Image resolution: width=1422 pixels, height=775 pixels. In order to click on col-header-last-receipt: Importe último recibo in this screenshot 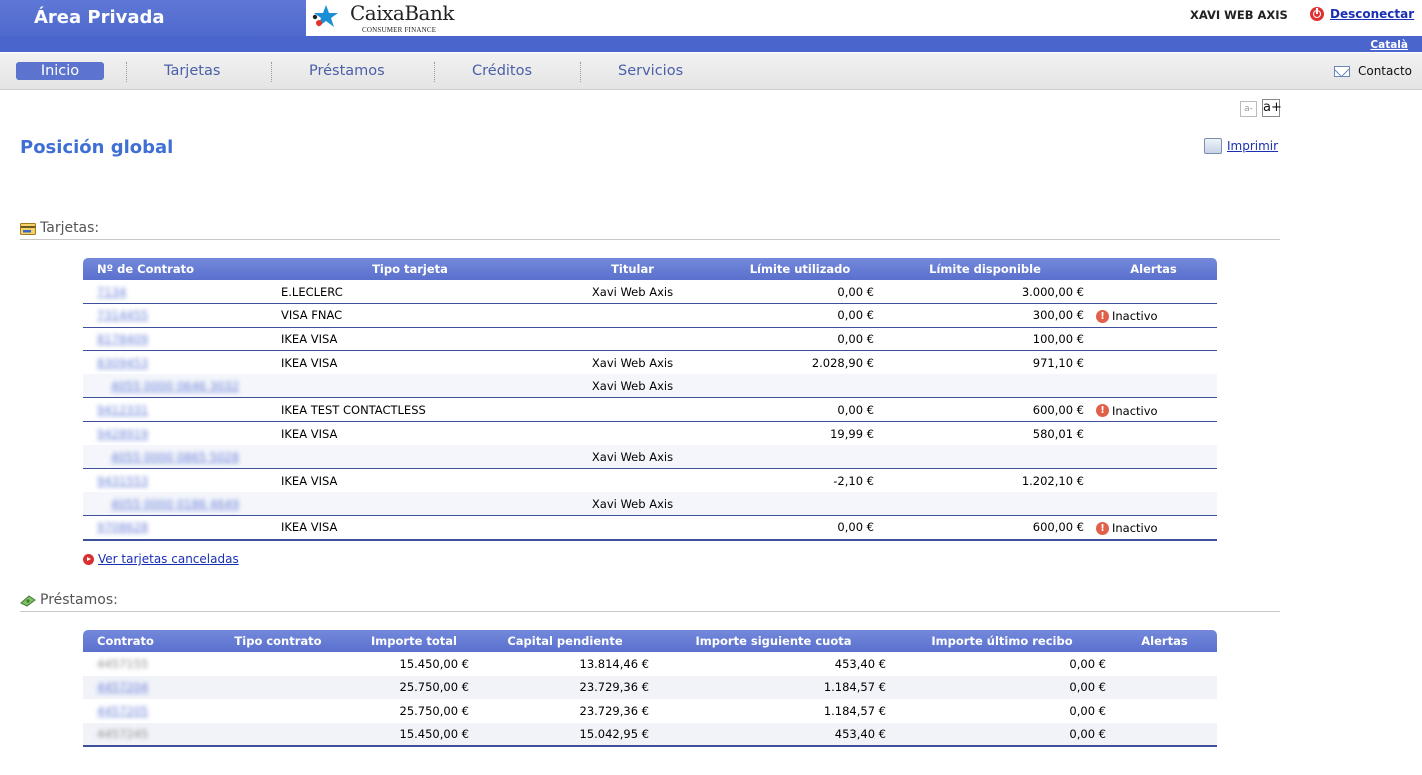, I will do `click(1002, 641)`.